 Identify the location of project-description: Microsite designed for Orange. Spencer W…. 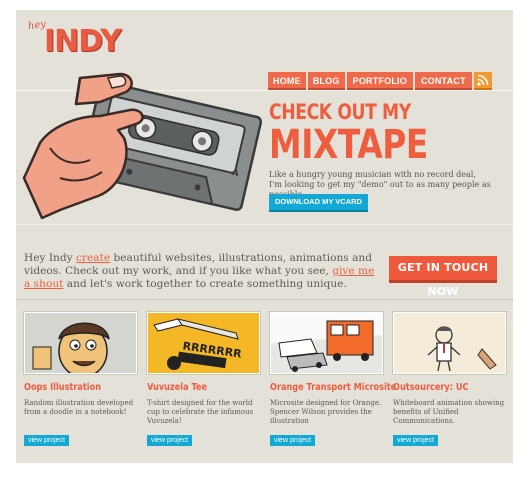
(326, 412).